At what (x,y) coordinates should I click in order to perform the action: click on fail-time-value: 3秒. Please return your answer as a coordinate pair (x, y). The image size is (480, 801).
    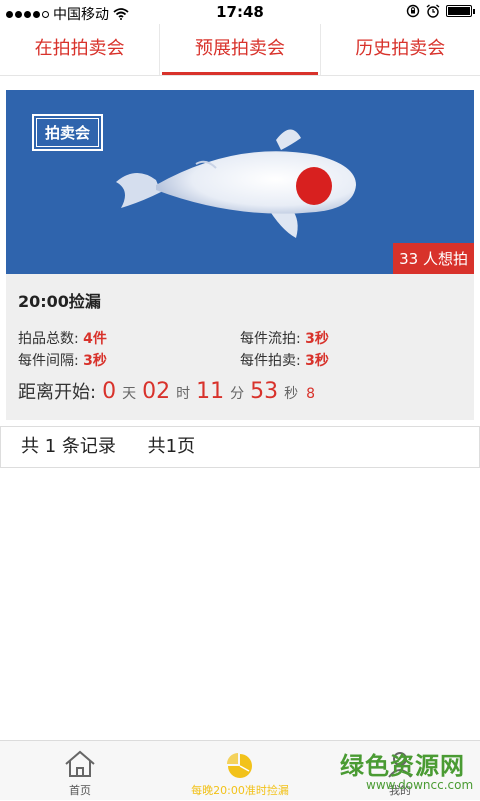
    Looking at the image, I should click on (317, 339).